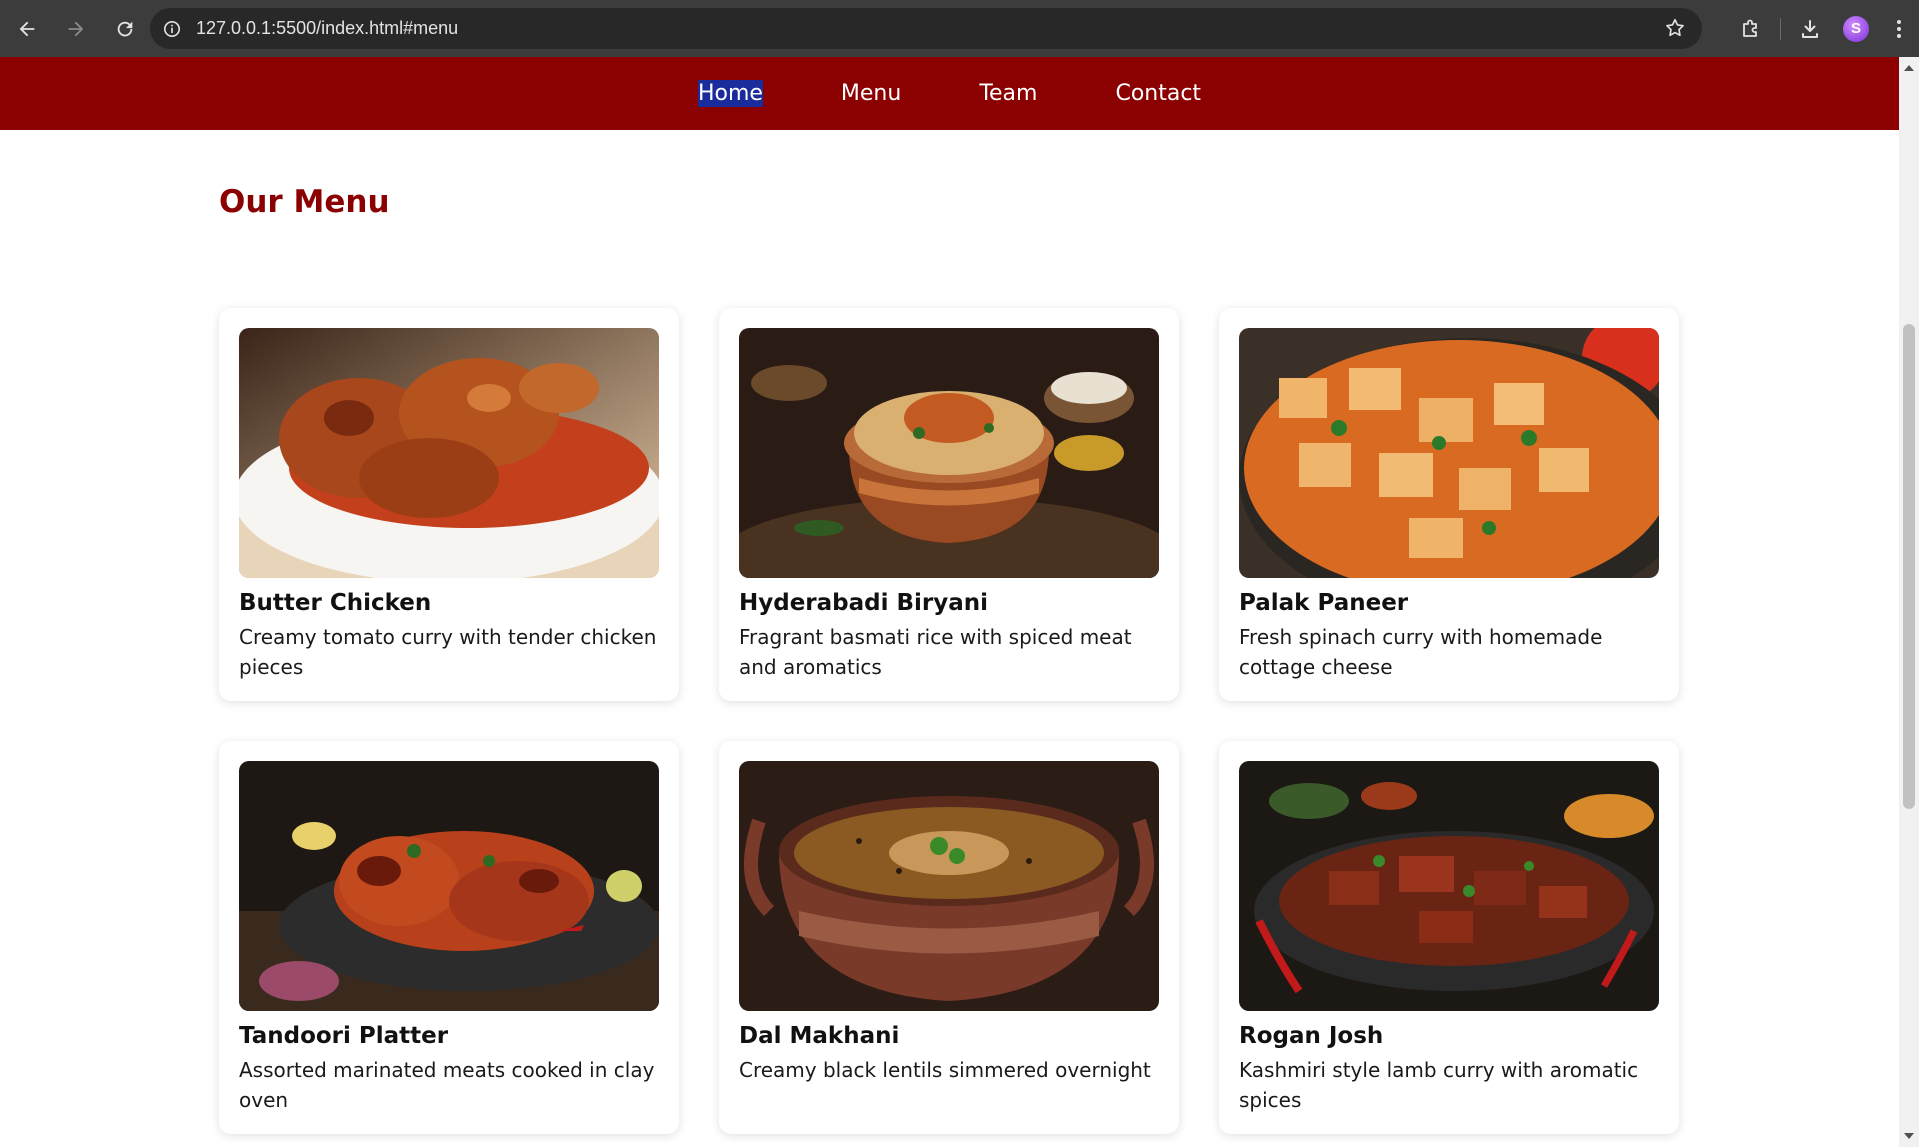 The width and height of the screenshot is (1919, 1147). Describe the element at coordinates (344, 1036) in the screenshot. I see `menu-item-name: Tandoori Platter` at that location.